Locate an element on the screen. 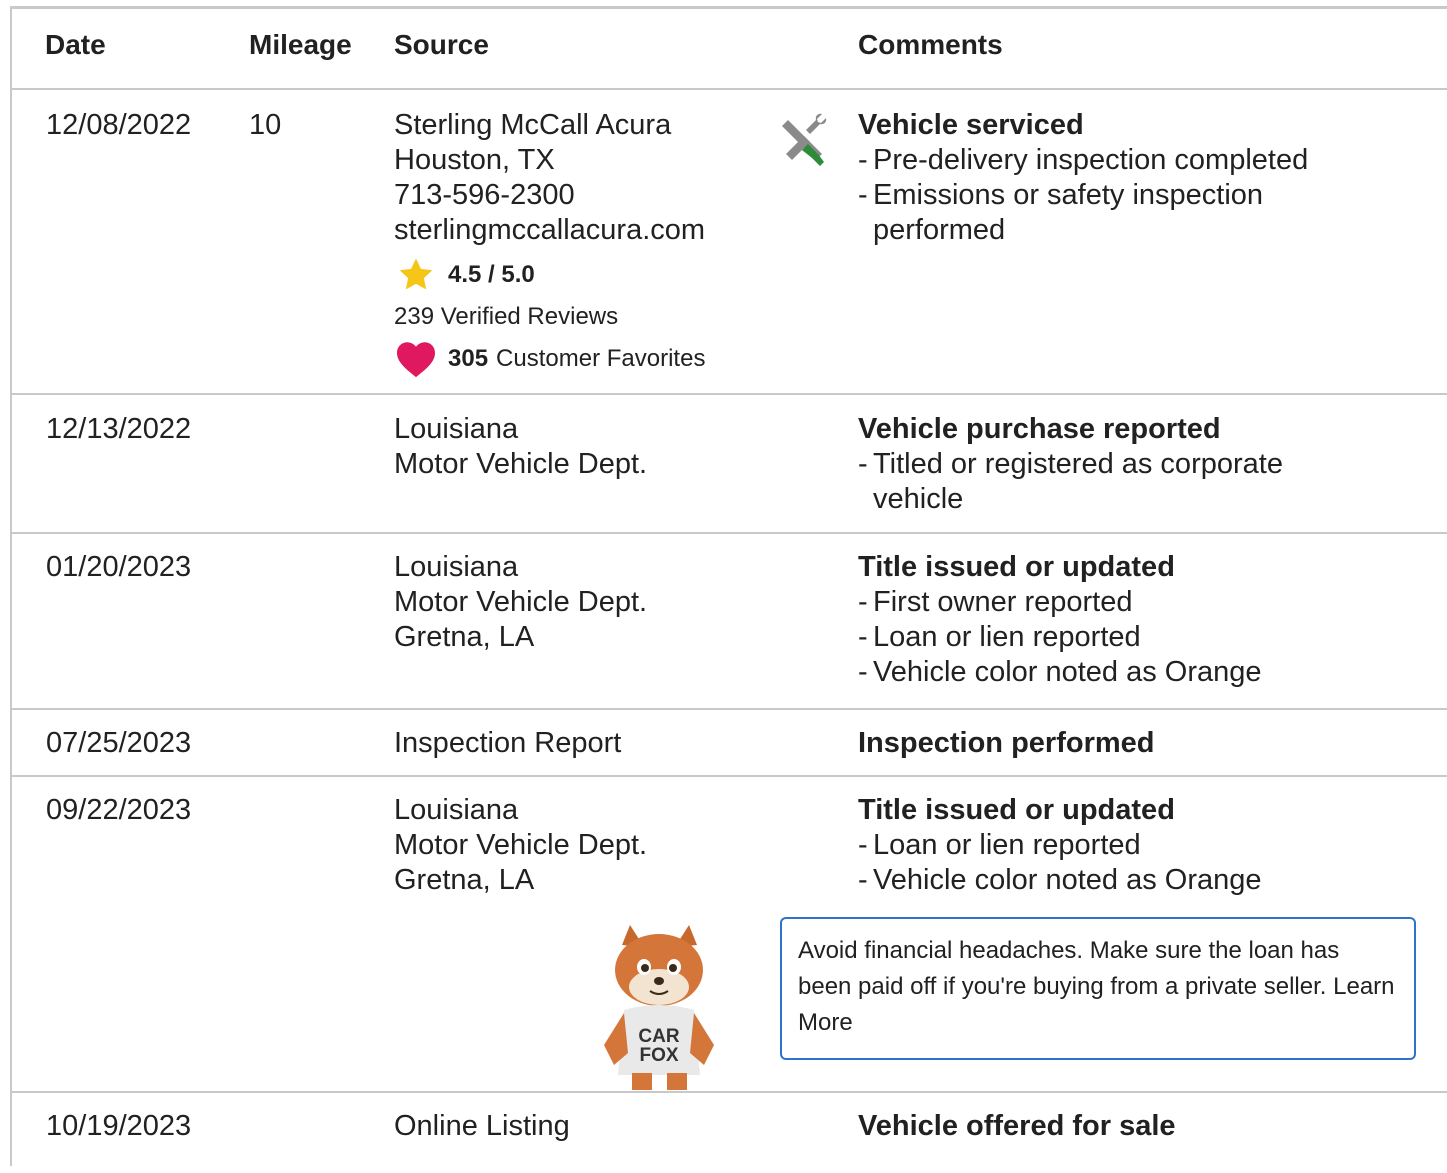 This screenshot has height=1173, width=1447. heart-icon is located at coordinates (416, 360).